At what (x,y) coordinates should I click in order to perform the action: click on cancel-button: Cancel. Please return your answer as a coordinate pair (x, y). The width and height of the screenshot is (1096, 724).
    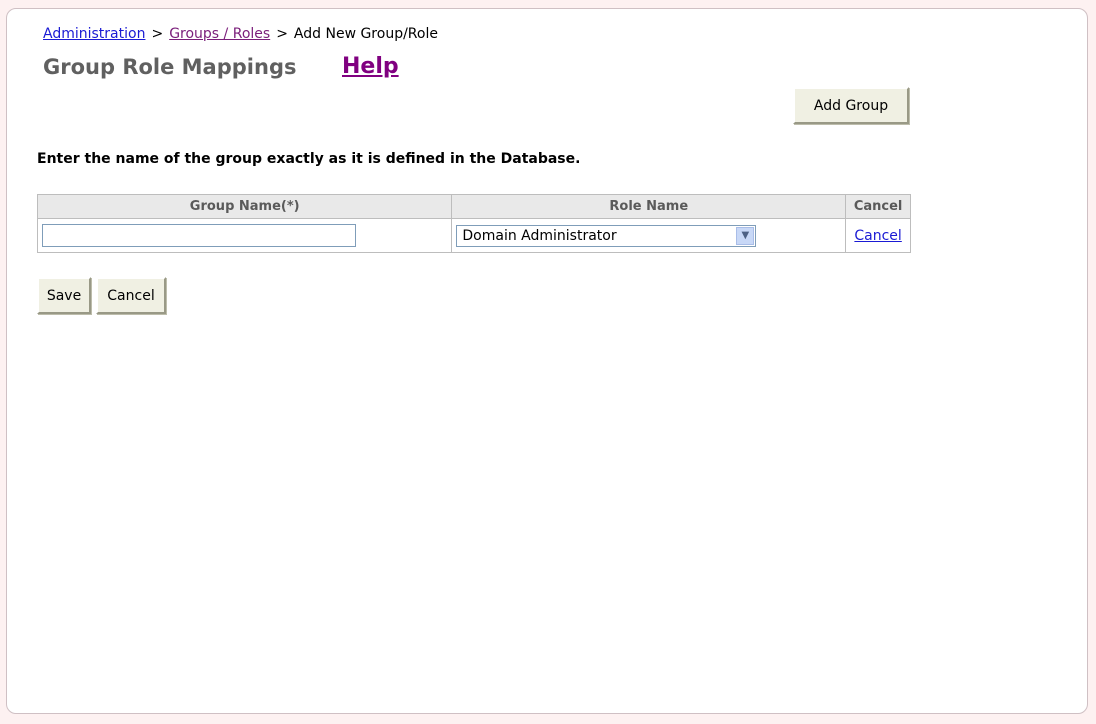
    Looking at the image, I should click on (131, 295).